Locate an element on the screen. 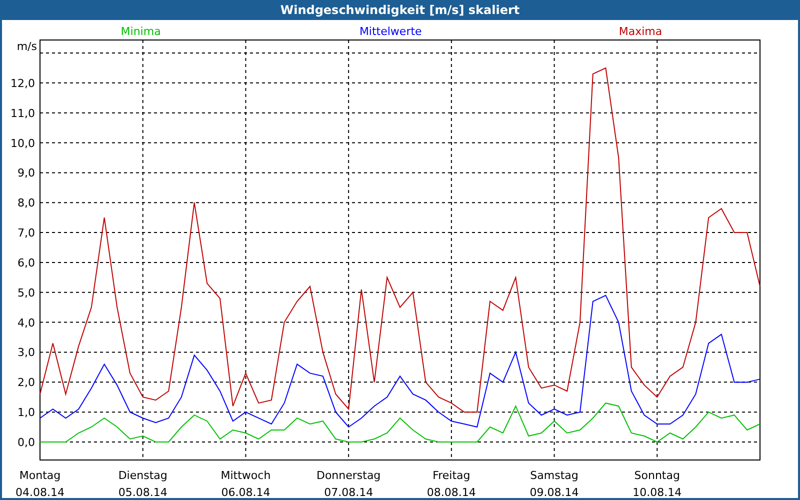  y-tick-label: 0,0 is located at coordinates (26, 442).